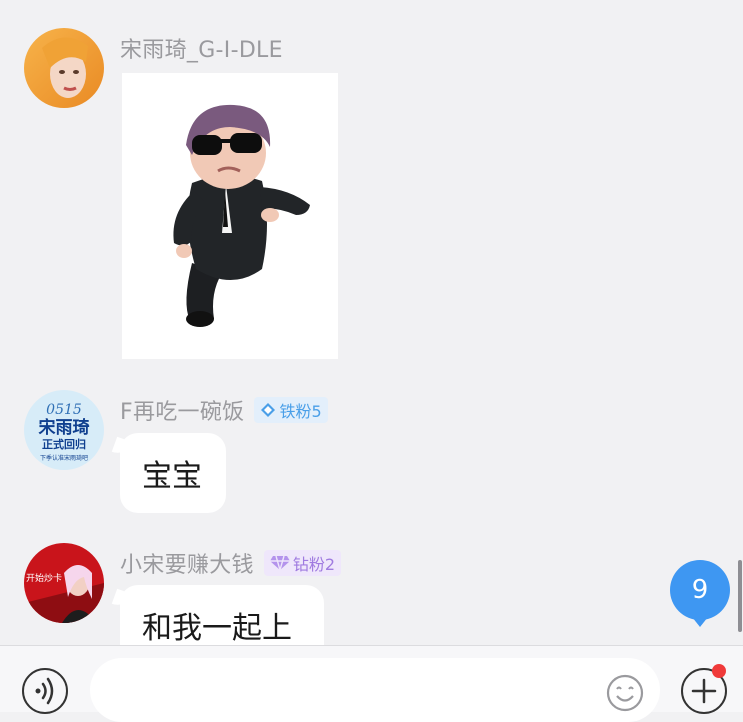  What do you see at coordinates (64, 583) in the screenshot?
I see `avatar: 开始炒卡` at bounding box center [64, 583].